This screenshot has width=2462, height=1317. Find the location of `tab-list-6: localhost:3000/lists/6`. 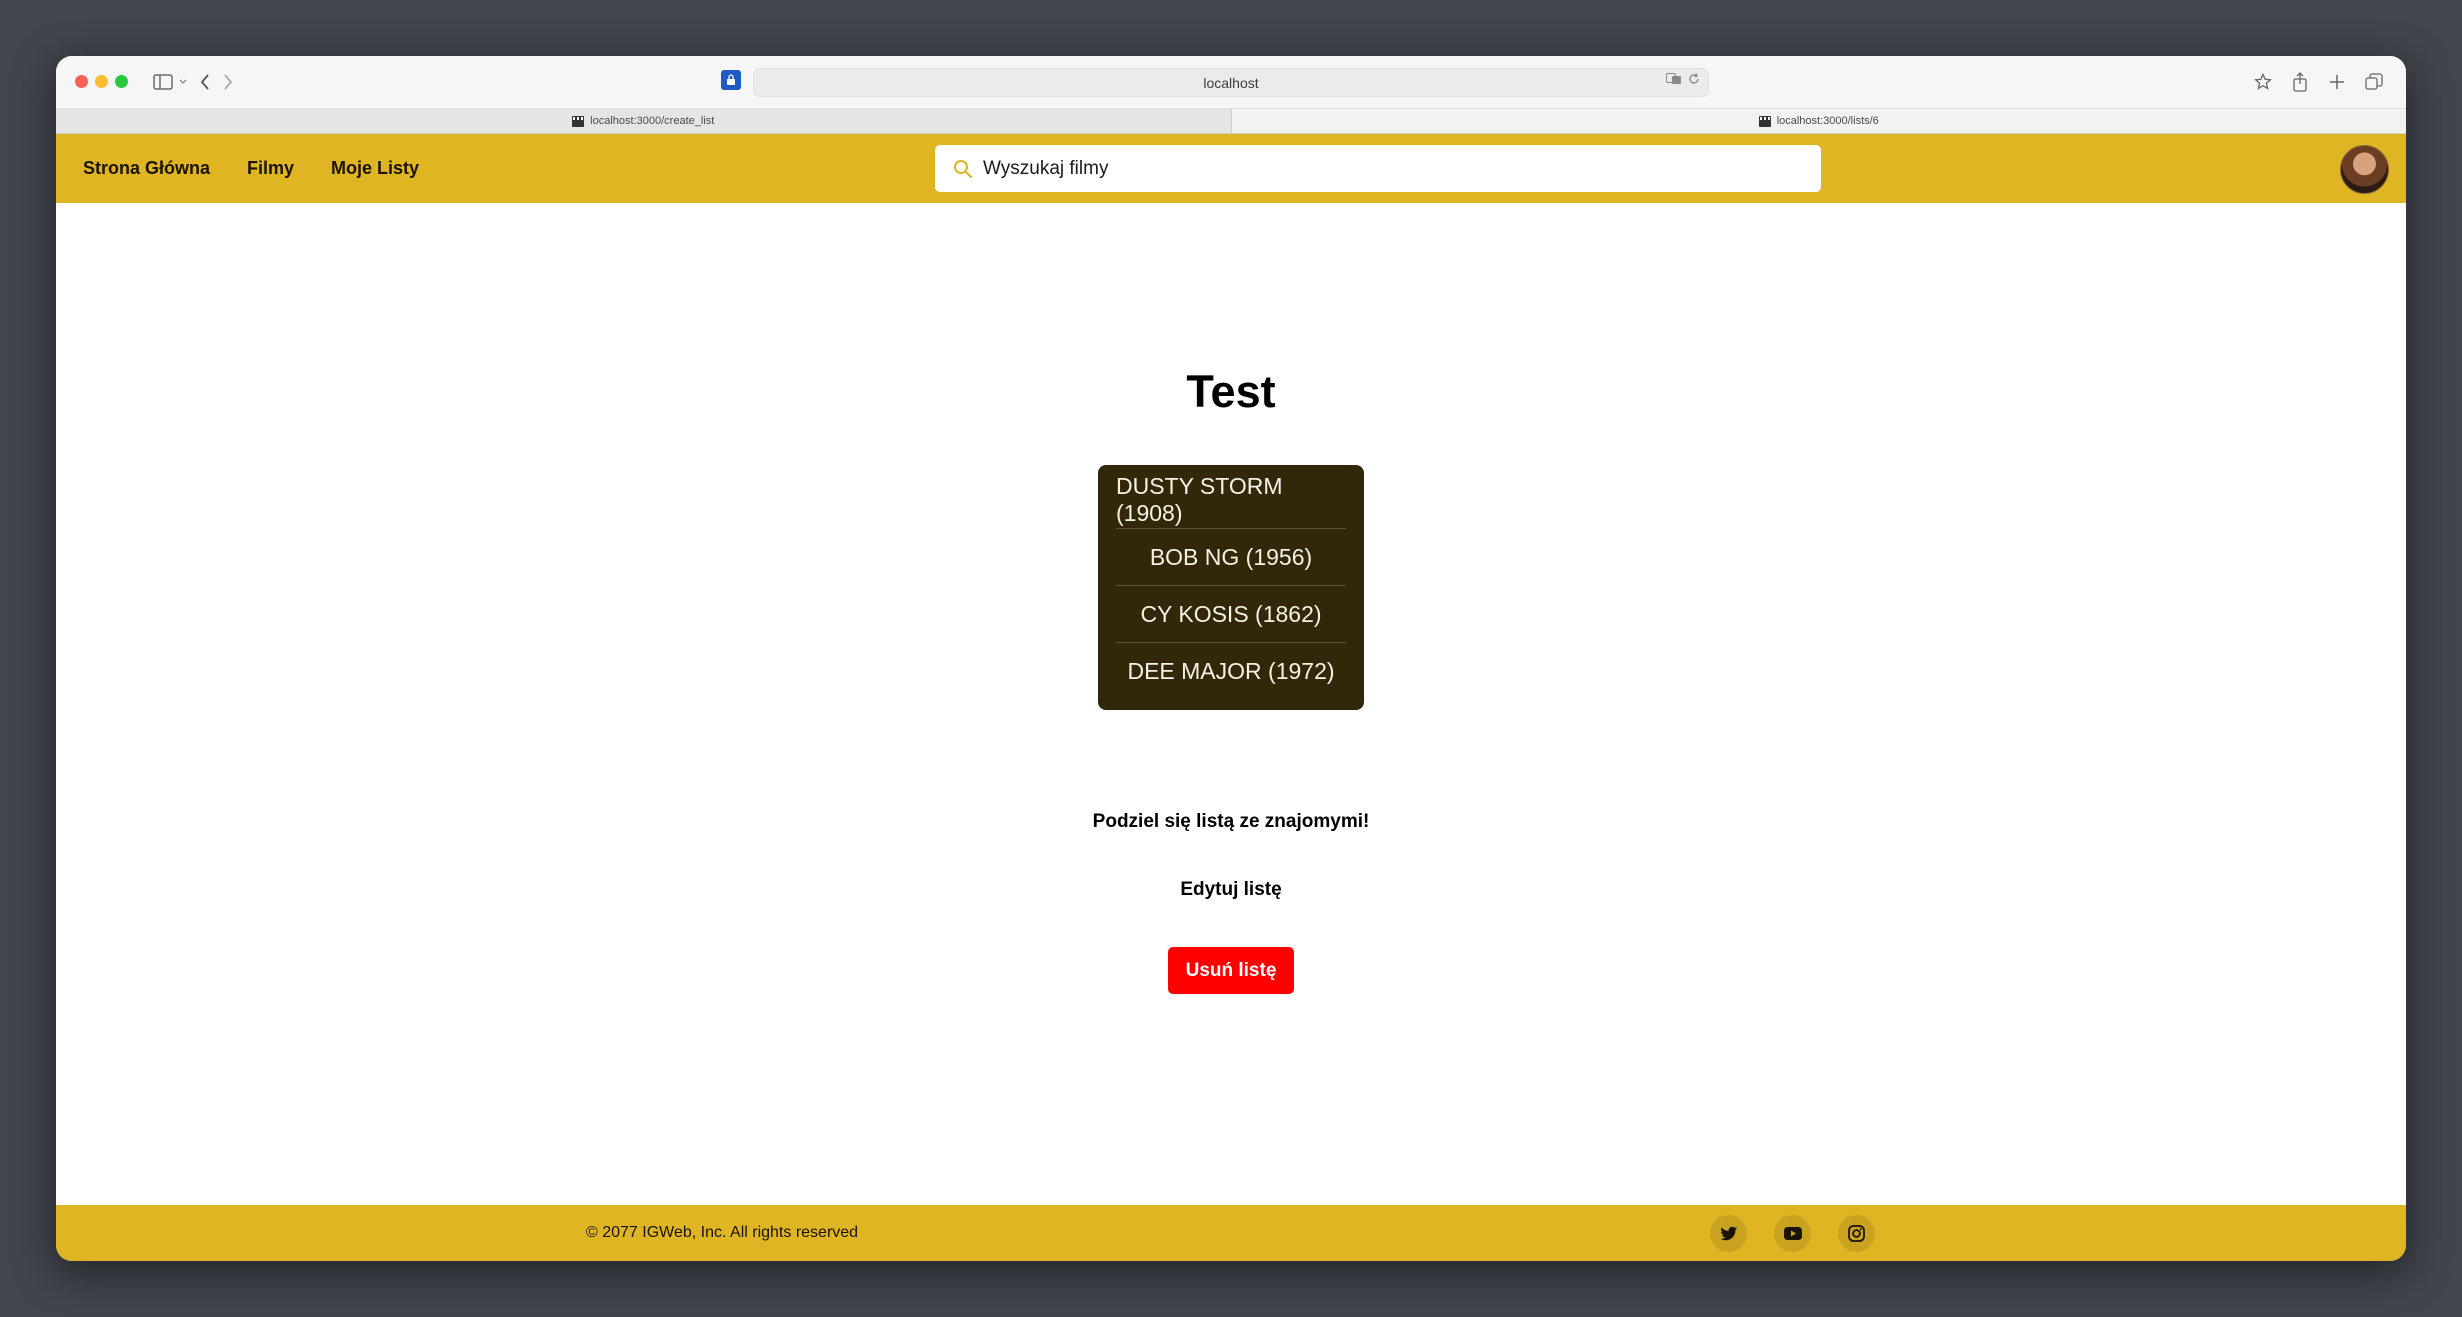

tab-list-6: localhost:3000/lists/6 is located at coordinates (1818, 121).